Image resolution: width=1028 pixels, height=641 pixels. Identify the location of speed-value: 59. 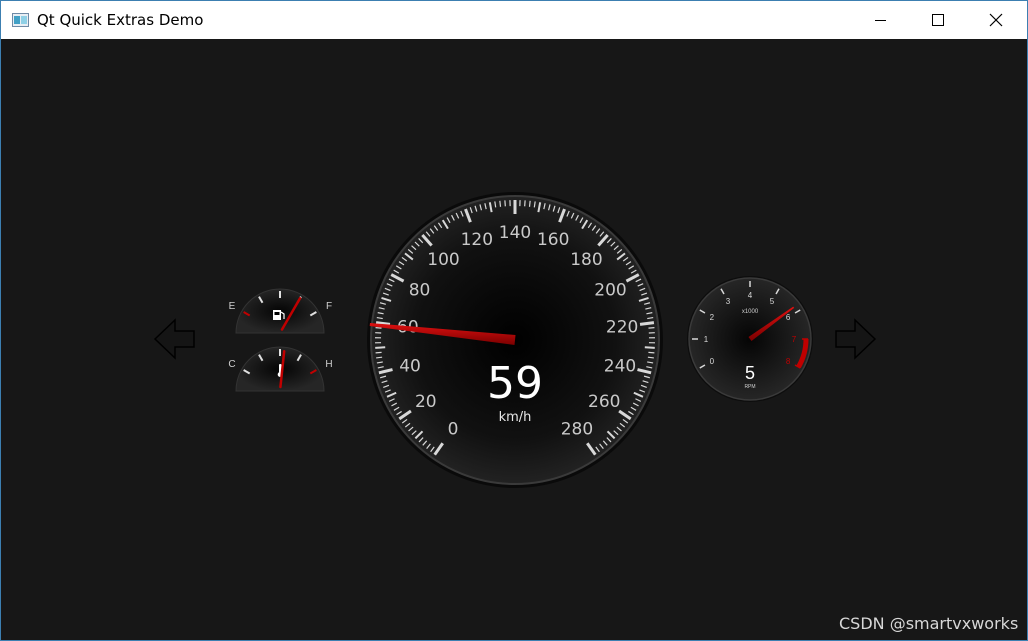
(515, 383).